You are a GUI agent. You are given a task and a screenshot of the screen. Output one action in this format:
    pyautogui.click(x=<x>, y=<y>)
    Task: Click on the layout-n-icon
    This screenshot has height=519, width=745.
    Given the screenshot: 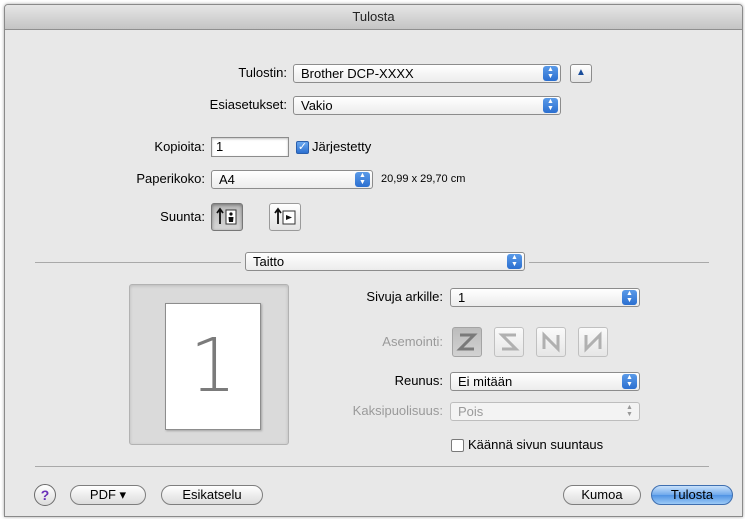 What is the action you would take?
    pyautogui.click(x=551, y=342)
    